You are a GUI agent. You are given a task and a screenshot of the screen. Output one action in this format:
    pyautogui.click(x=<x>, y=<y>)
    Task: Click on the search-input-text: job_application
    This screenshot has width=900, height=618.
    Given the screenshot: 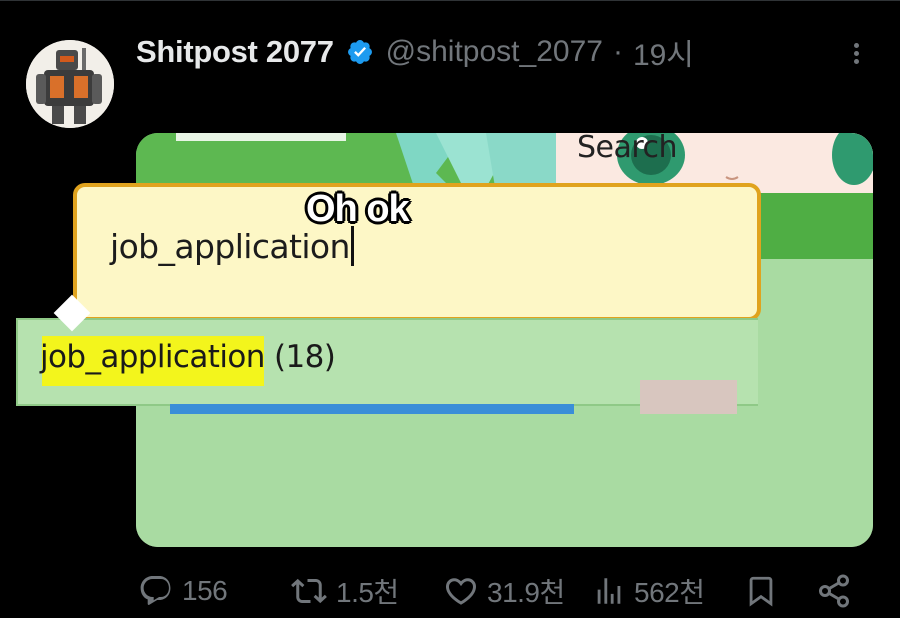 What is the action you would take?
    pyautogui.click(x=230, y=246)
    